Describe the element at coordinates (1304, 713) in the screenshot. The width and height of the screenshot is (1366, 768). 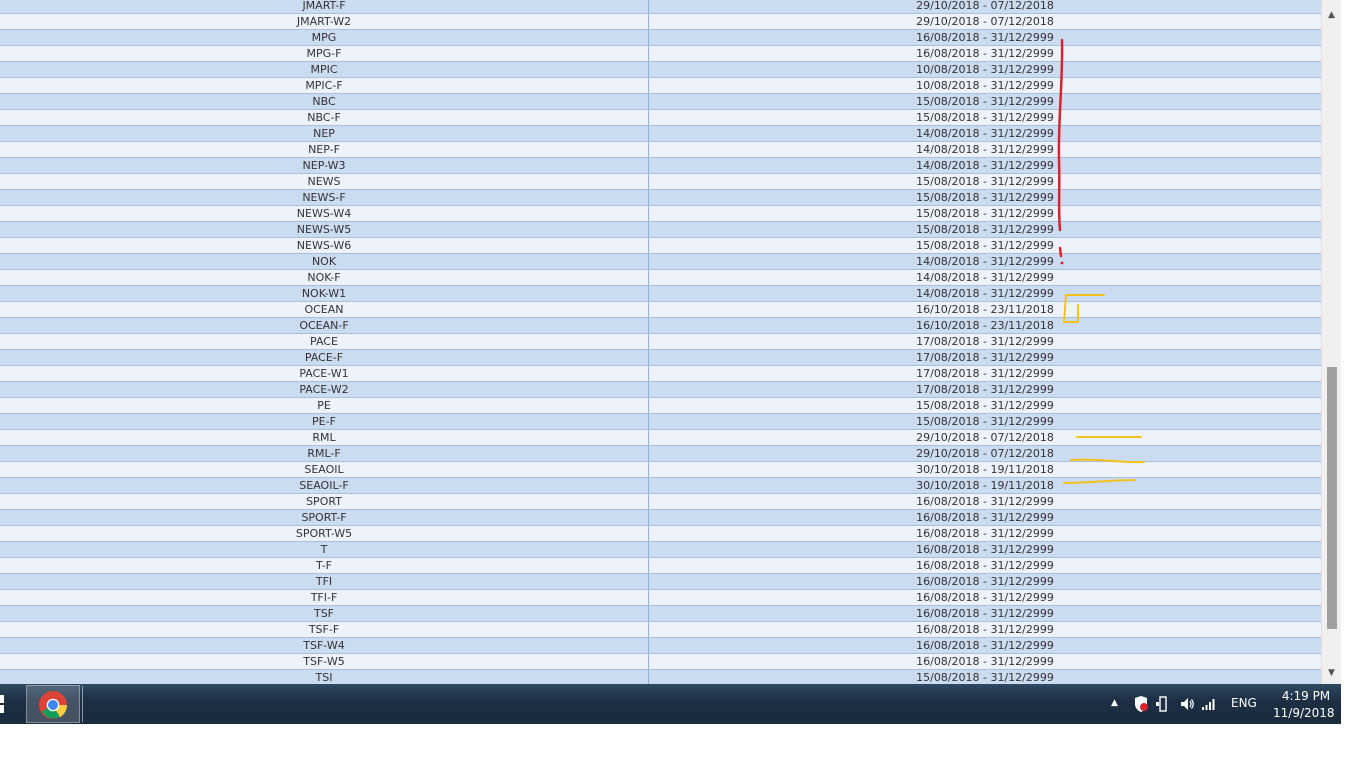
I see `clock-date: 11/9/2018` at that location.